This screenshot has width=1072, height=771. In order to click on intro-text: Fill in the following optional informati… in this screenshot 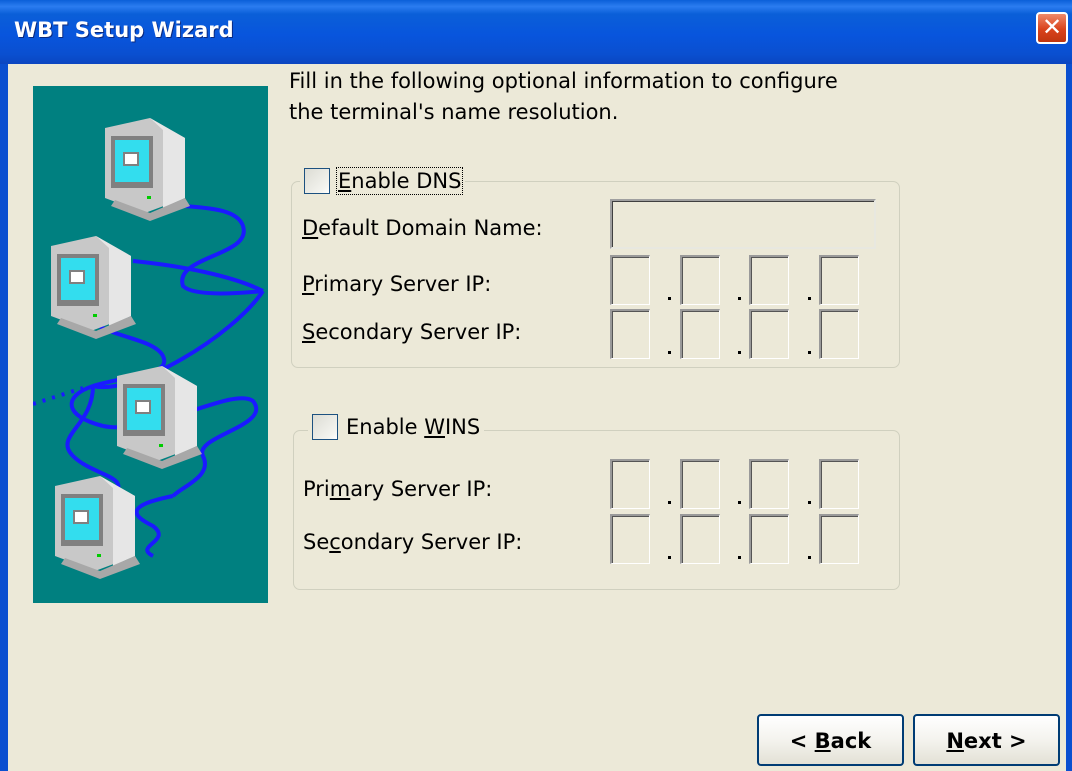, I will do `click(639, 97)`.